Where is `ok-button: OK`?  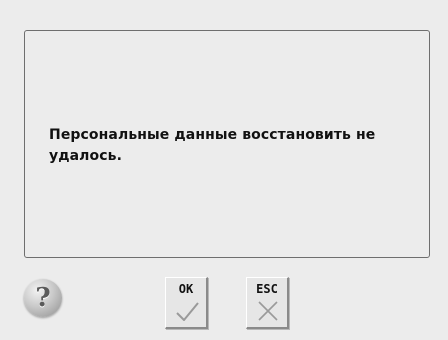
ok-button: OK is located at coordinates (186, 303).